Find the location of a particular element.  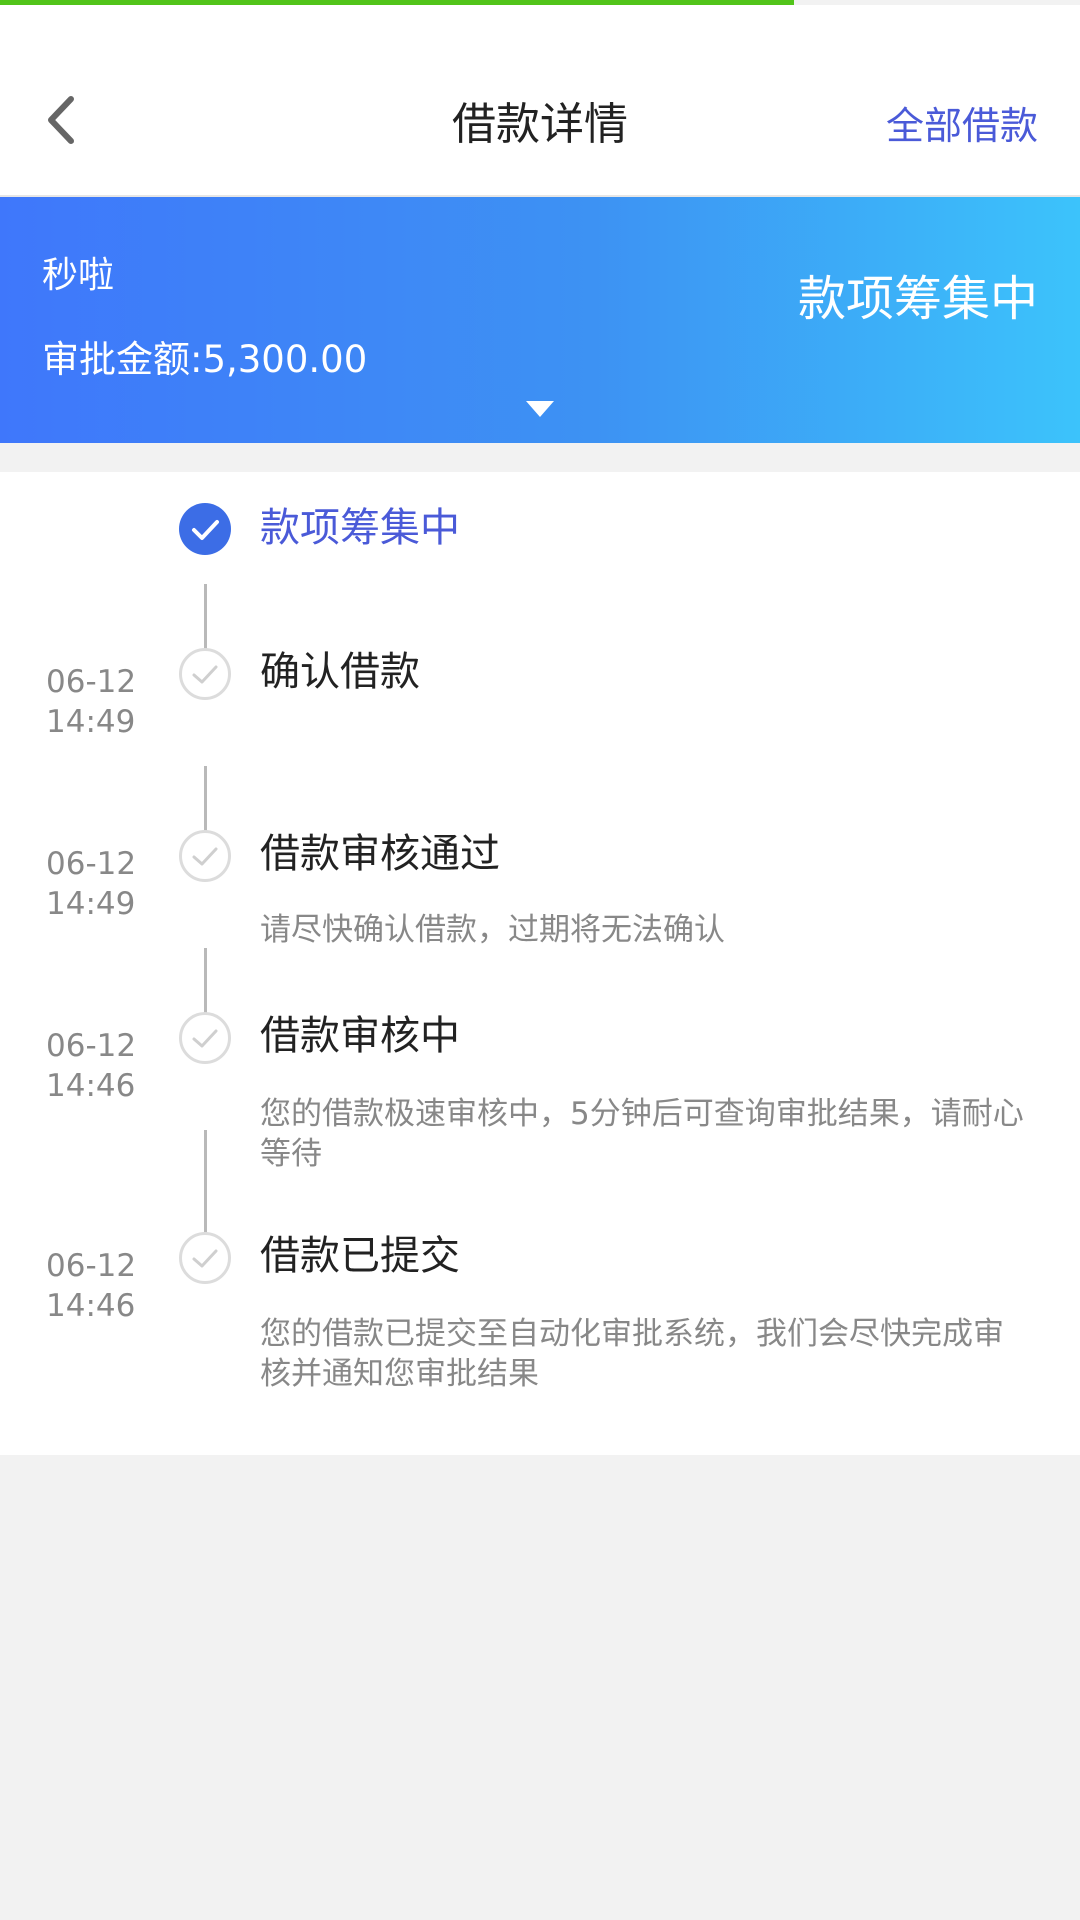

lender-name: 秒啦 is located at coordinates (78, 275).